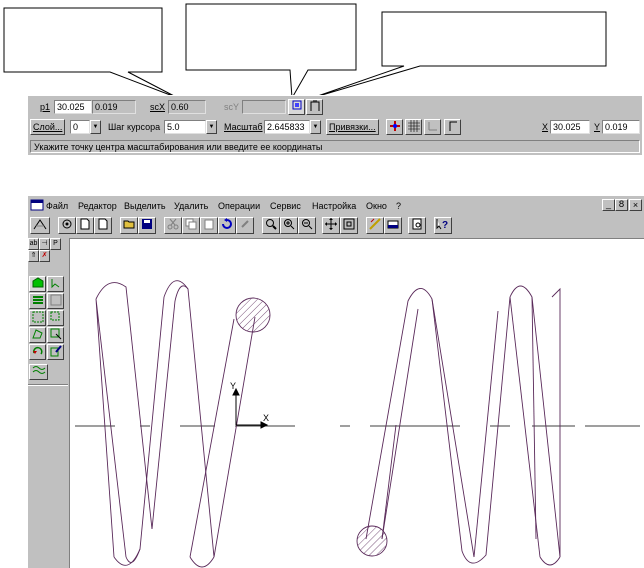 The width and height of the screenshot is (644, 568). What do you see at coordinates (211, 127) in the screenshot?
I see `cursor-step-dropdown-arrow: ▼` at bounding box center [211, 127].